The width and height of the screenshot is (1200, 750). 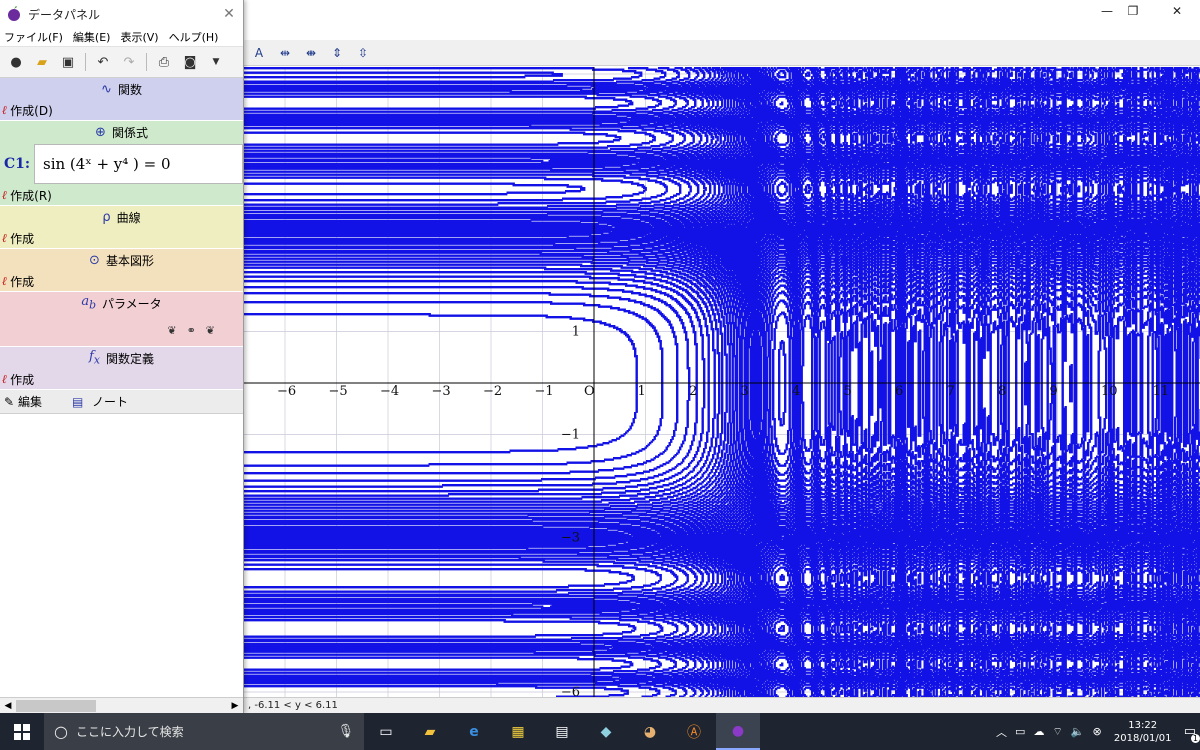 I want to click on folder-icon: ▰, so click(x=430, y=732).